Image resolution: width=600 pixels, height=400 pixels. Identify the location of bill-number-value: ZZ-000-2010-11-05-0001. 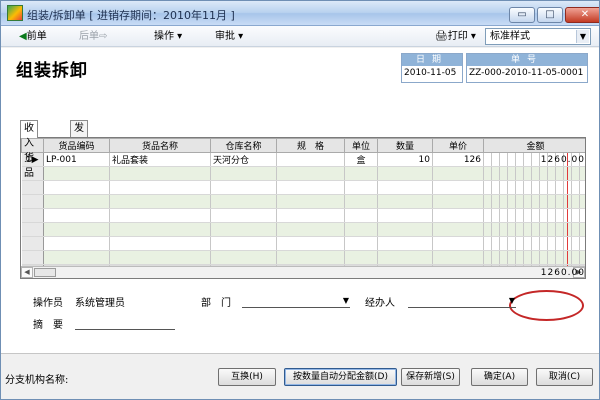
(527, 74).